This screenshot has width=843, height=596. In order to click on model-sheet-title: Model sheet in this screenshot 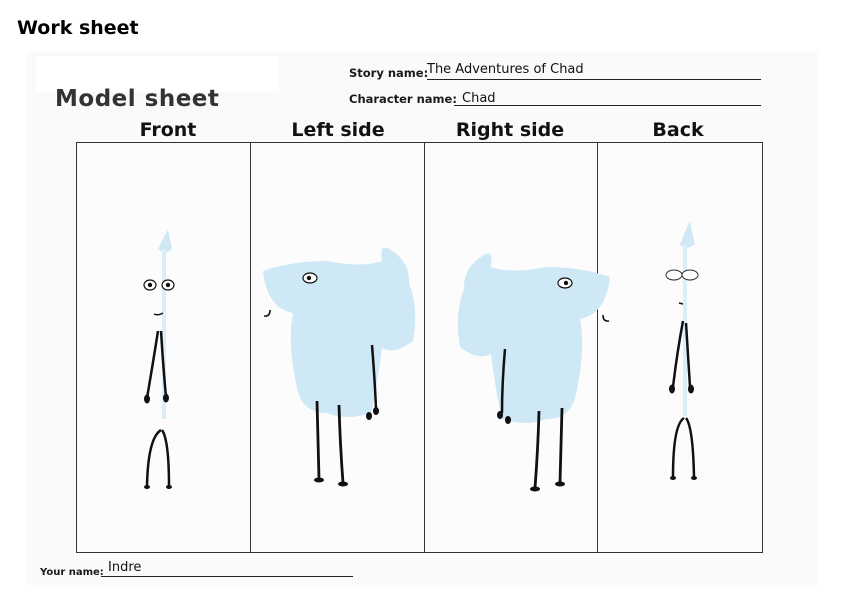, I will do `click(137, 99)`.